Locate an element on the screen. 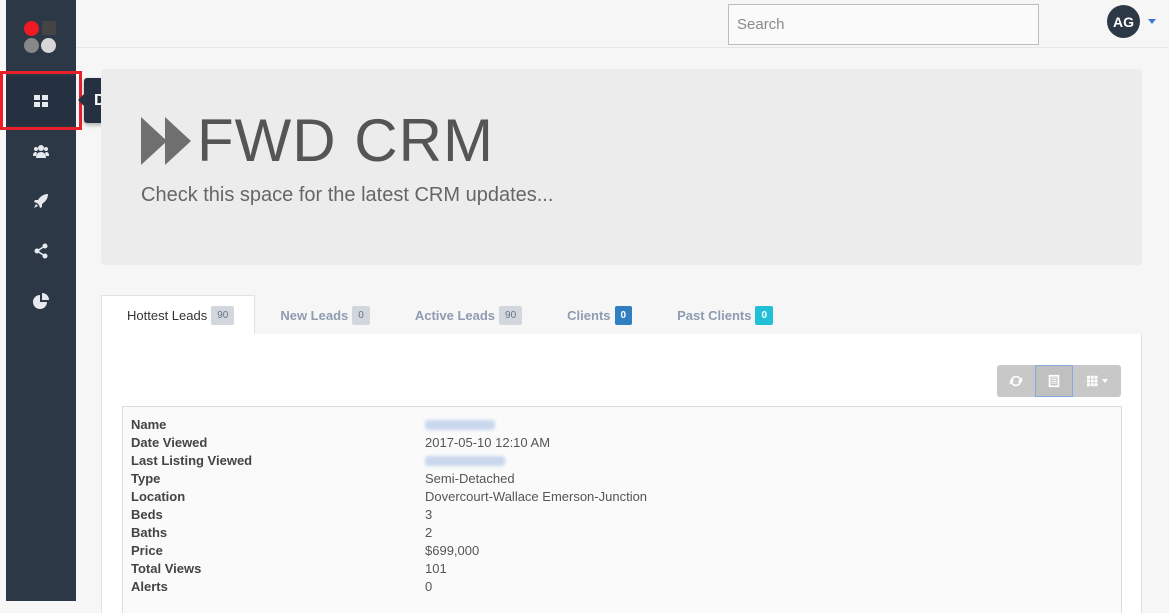 The height and width of the screenshot is (613, 1169). lead-field-row: Total Views 101 is located at coordinates (621, 570).